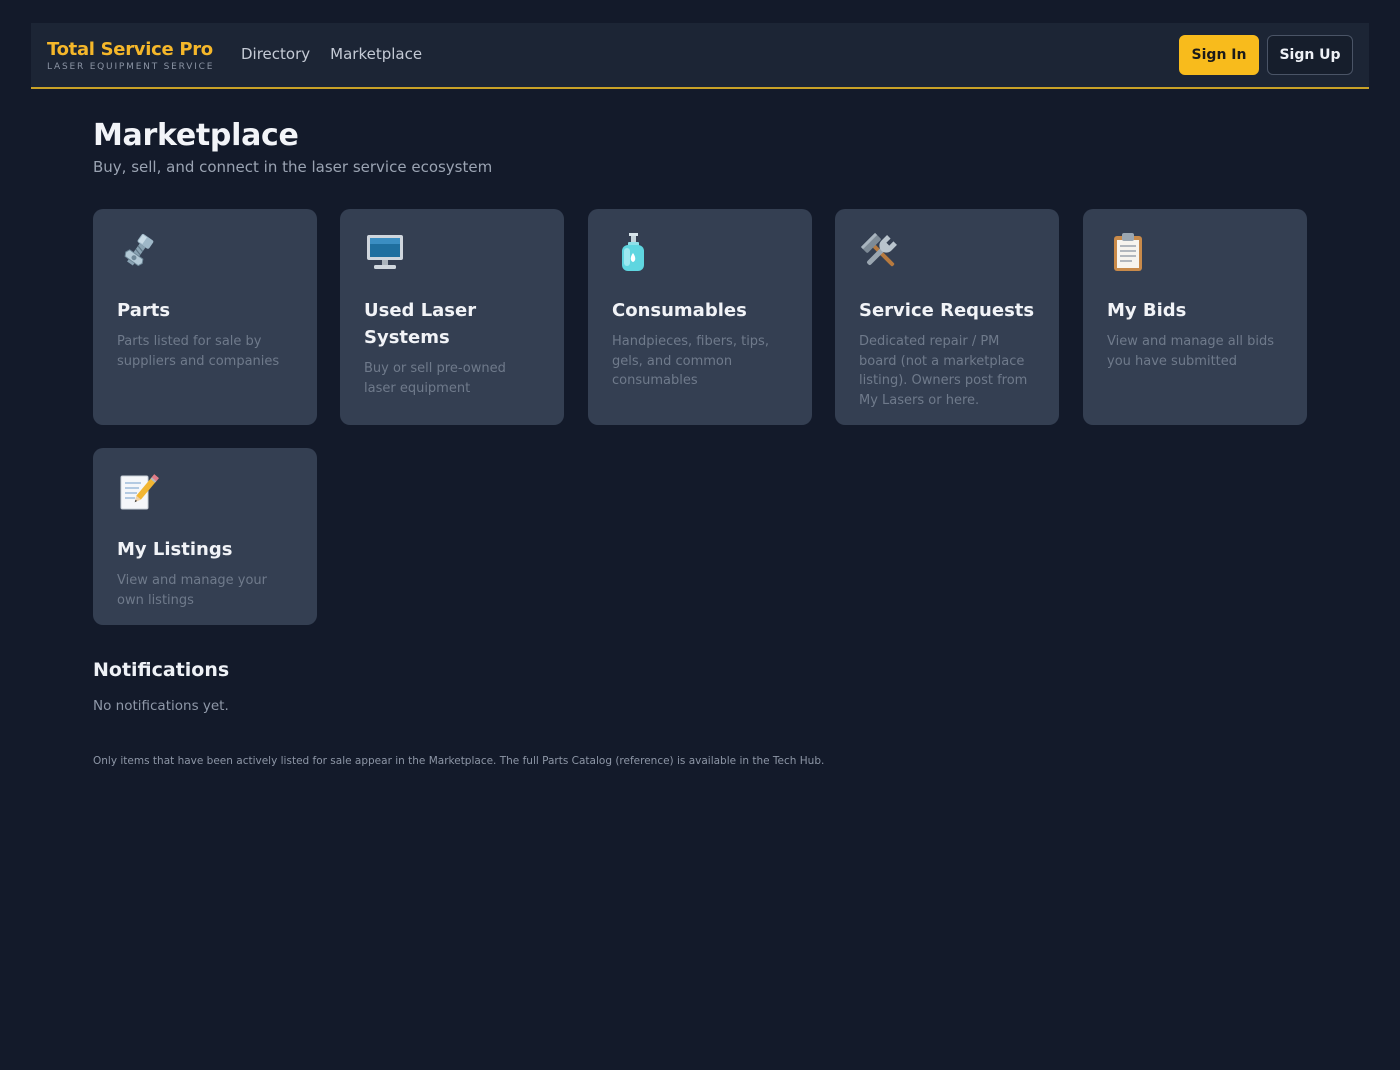 The width and height of the screenshot is (1400, 1070). I want to click on card-title: Used Laser Systems, so click(420, 324).